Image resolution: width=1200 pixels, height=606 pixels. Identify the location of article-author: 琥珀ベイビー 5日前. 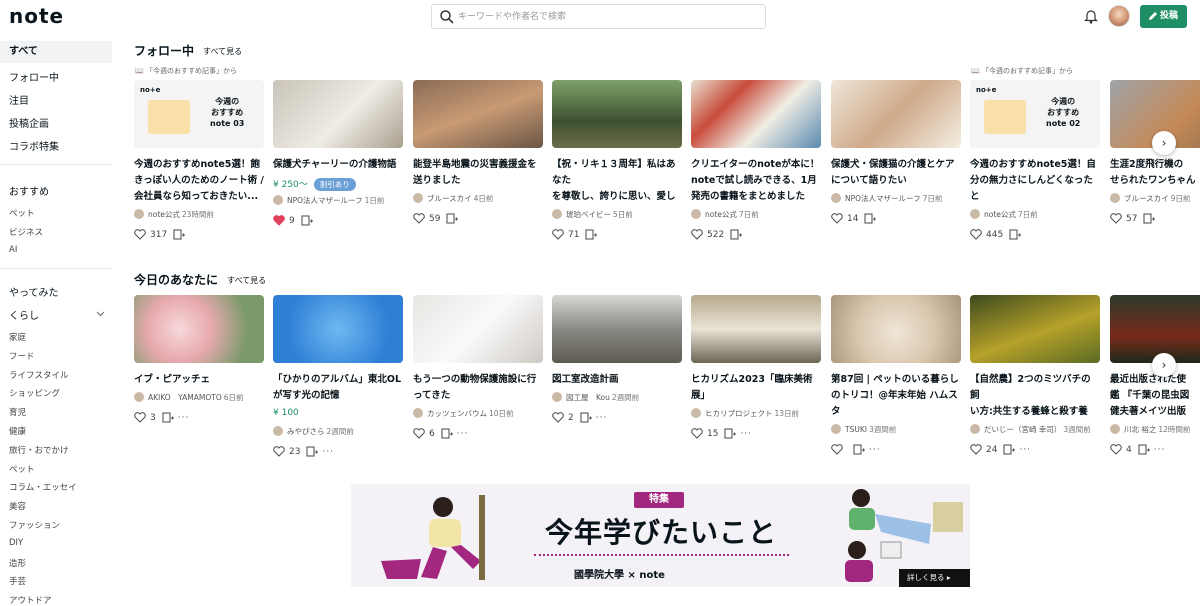
(622, 214).